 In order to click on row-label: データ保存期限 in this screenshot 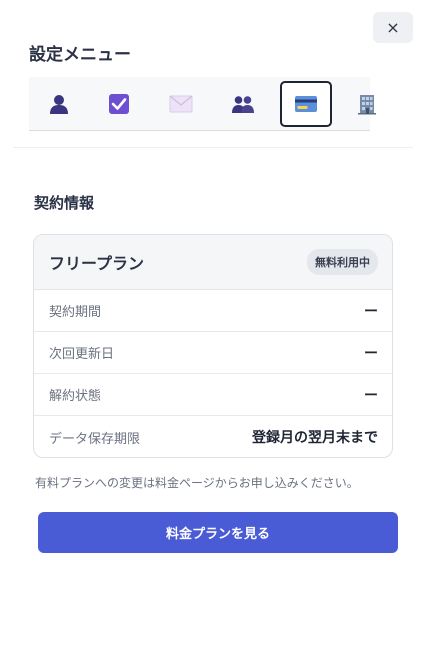, I will do `click(95, 439)`.